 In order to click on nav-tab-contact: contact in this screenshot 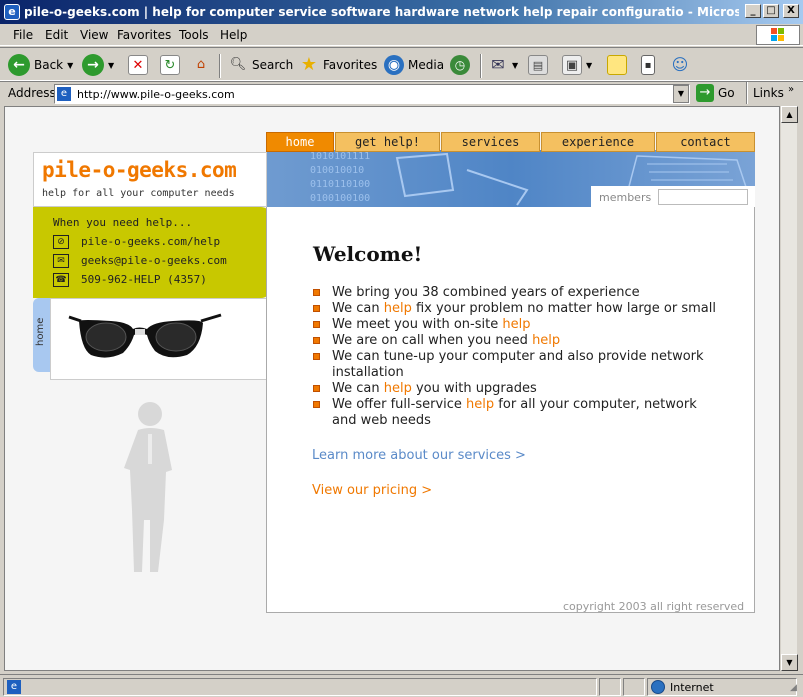, I will do `click(705, 142)`.